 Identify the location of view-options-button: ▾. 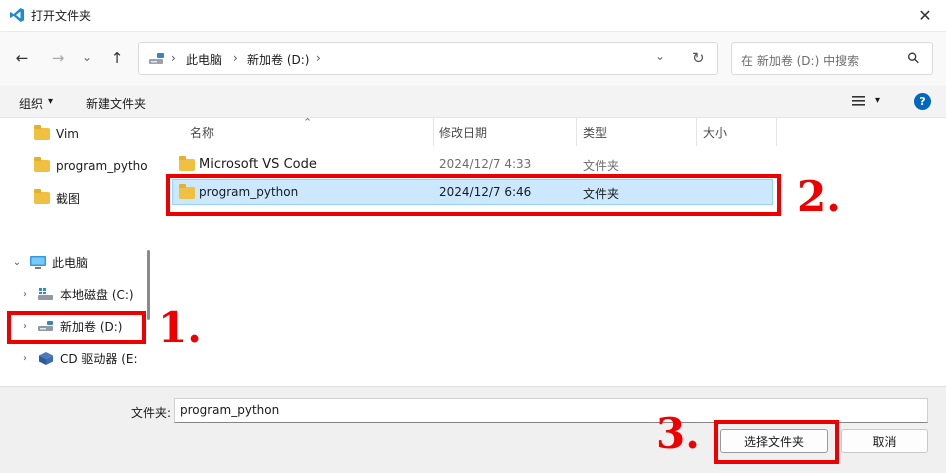
(866, 100).